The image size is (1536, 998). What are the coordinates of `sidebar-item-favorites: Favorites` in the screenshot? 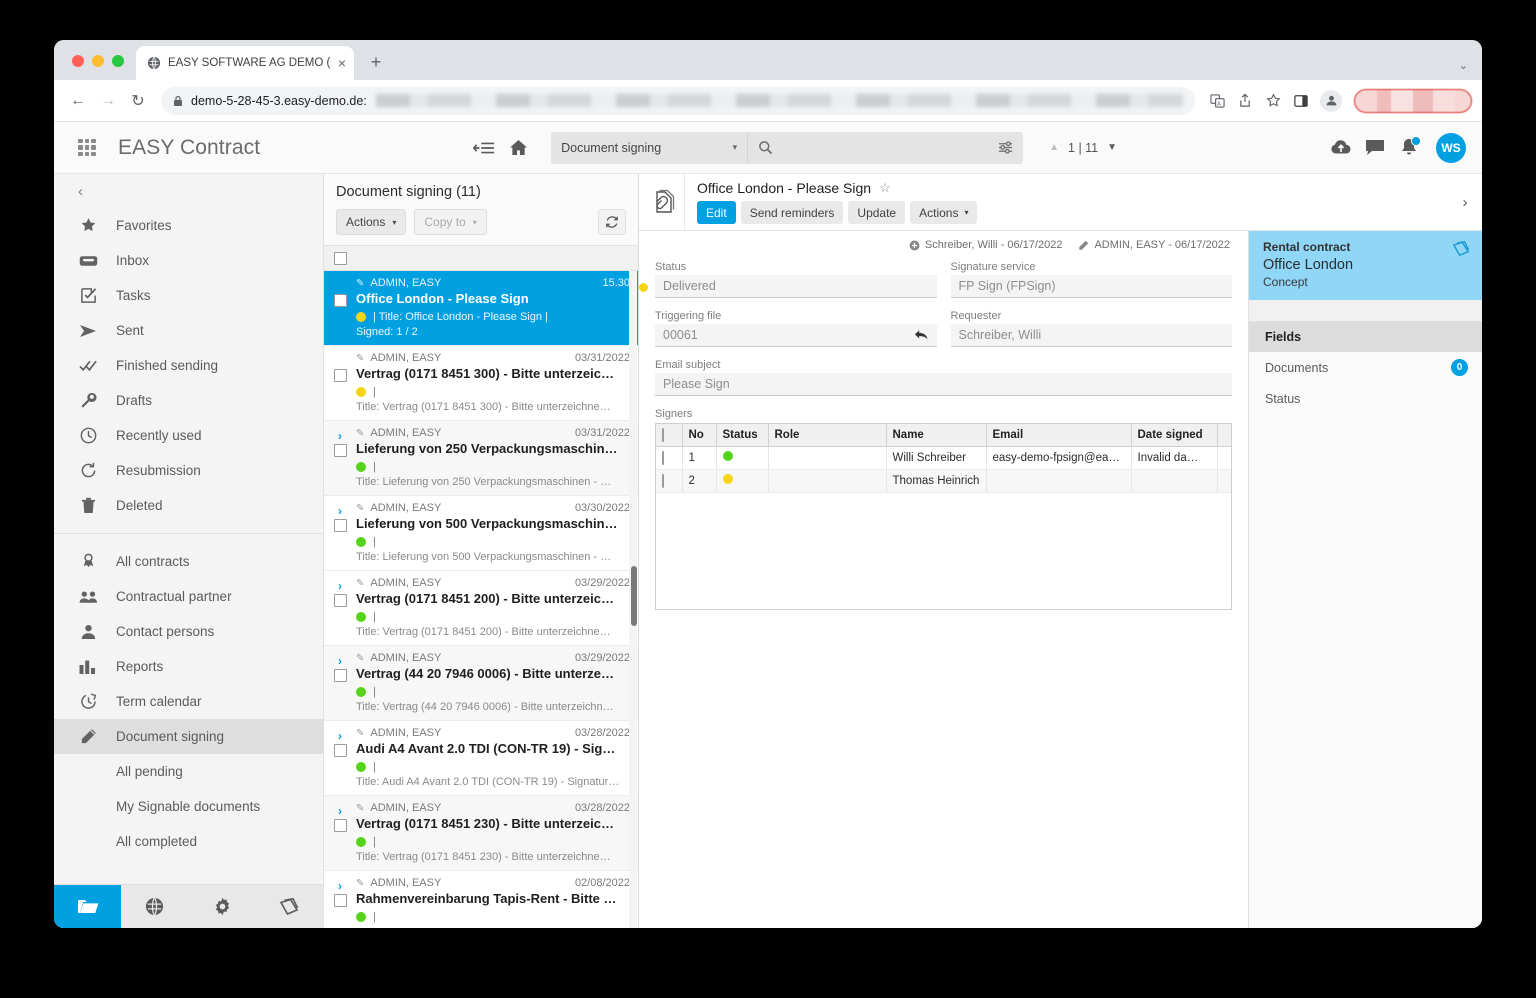 It's located at (188, 225).